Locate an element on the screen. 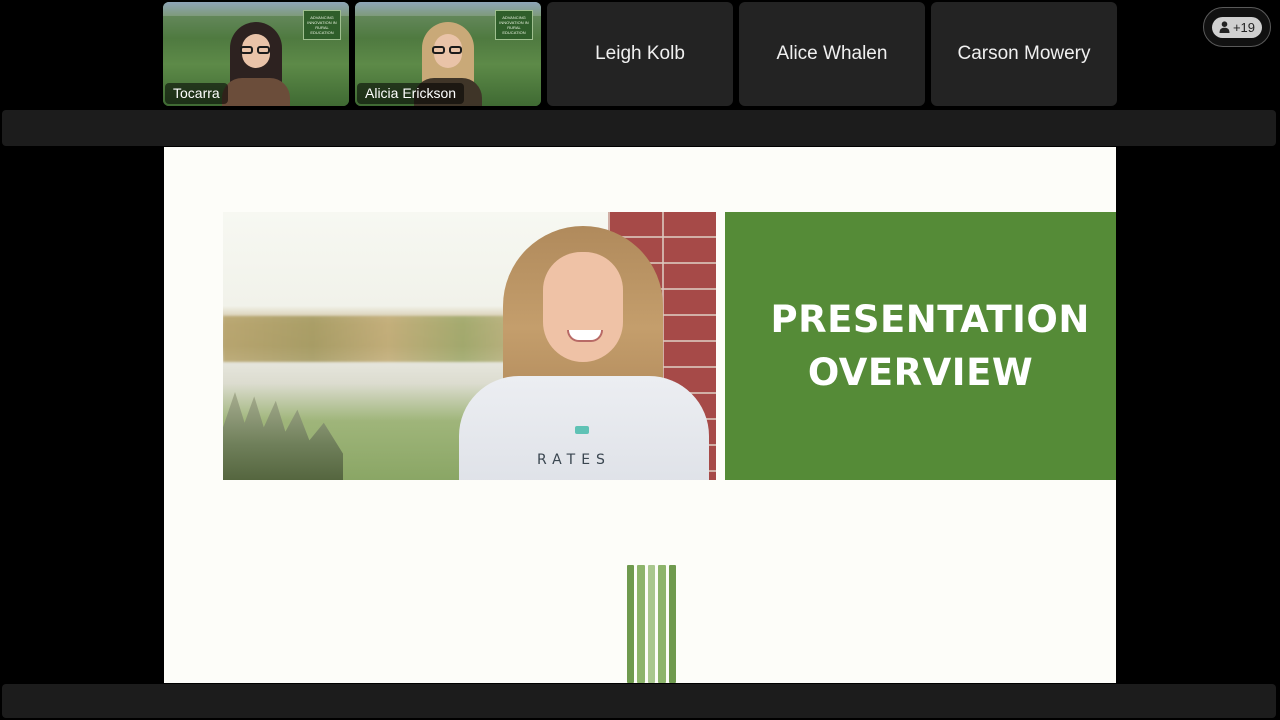 This screenshot has height=720, width=1280. participant-video is located at coordinates (256, 61).